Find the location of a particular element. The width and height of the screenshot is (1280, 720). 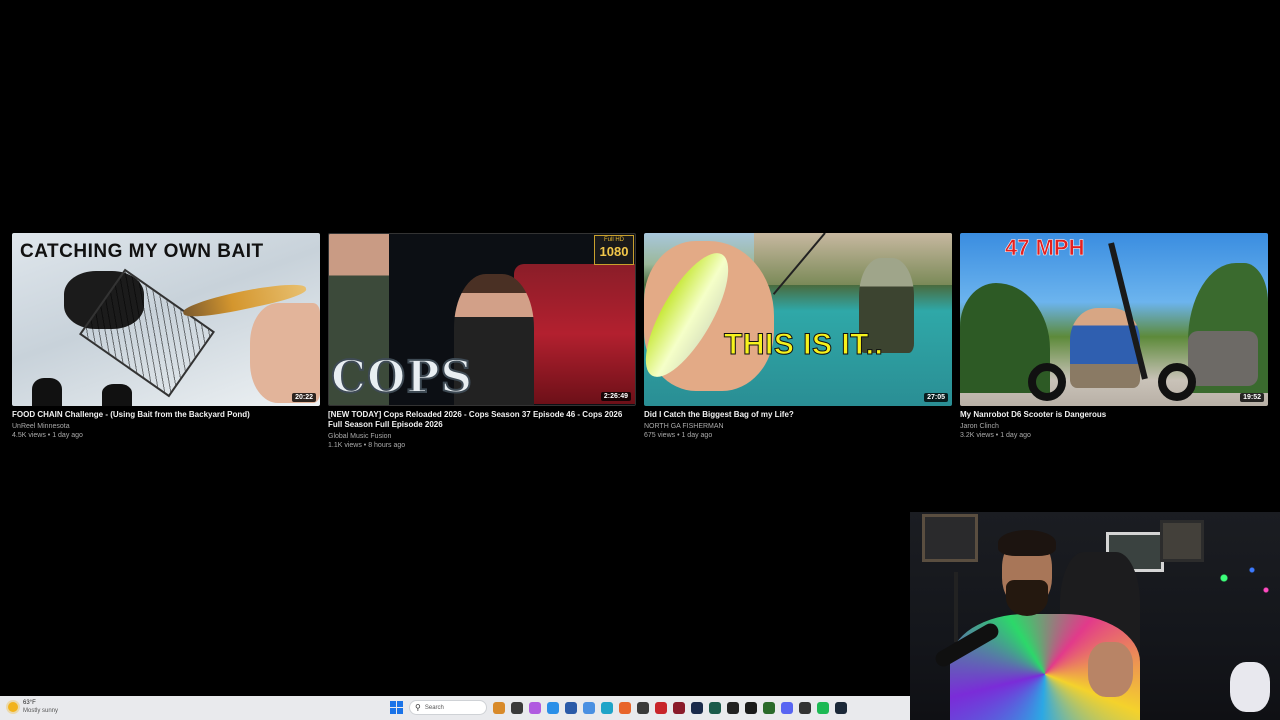

duration-badge: 27:05 is located at coordinates (936, 397).